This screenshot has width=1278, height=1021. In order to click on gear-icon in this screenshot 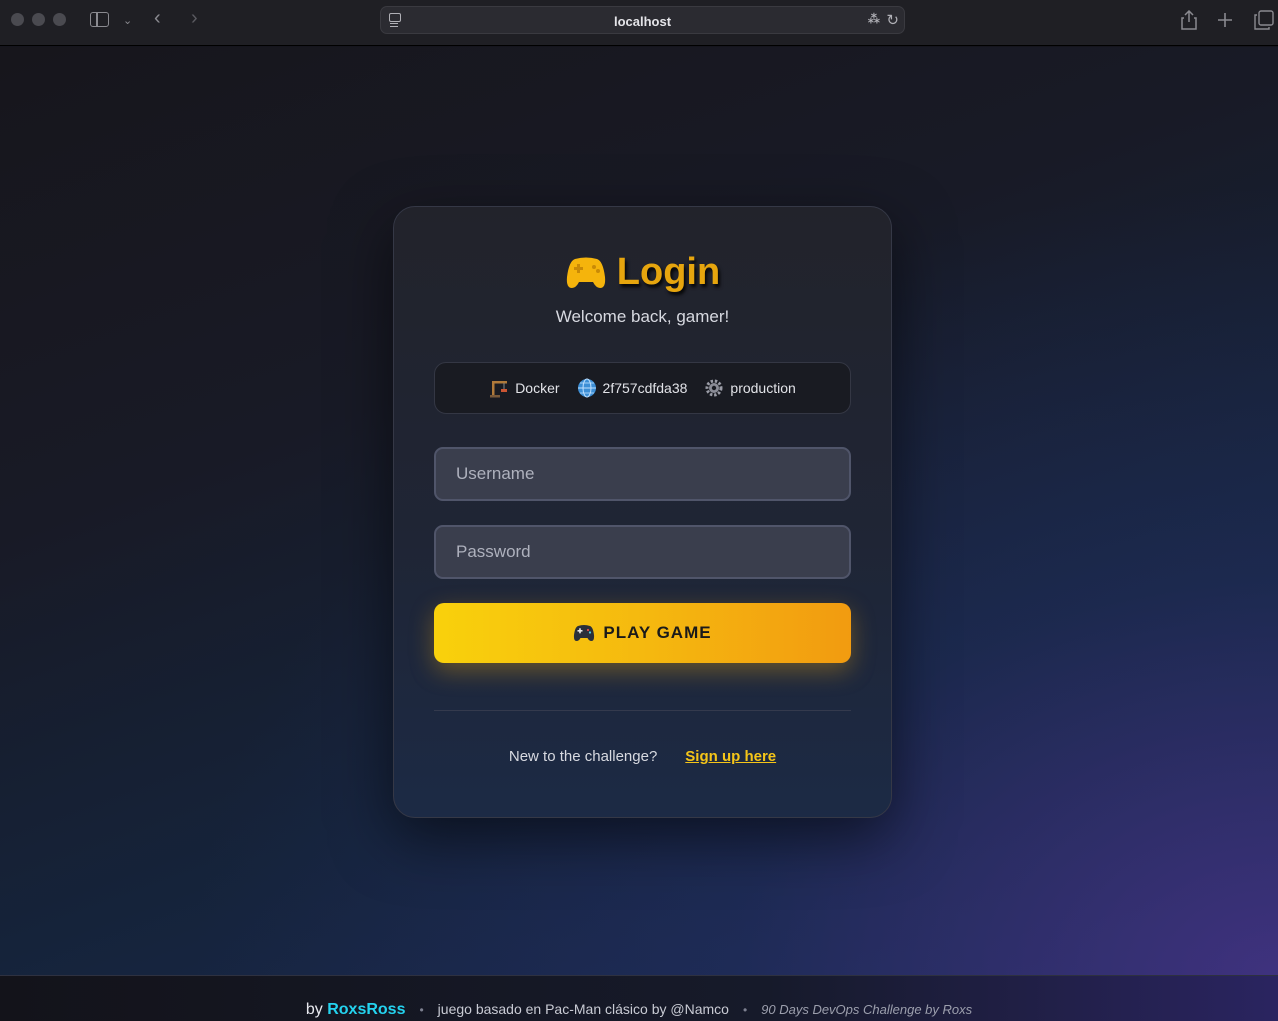, I will do `click(714, 388)`.